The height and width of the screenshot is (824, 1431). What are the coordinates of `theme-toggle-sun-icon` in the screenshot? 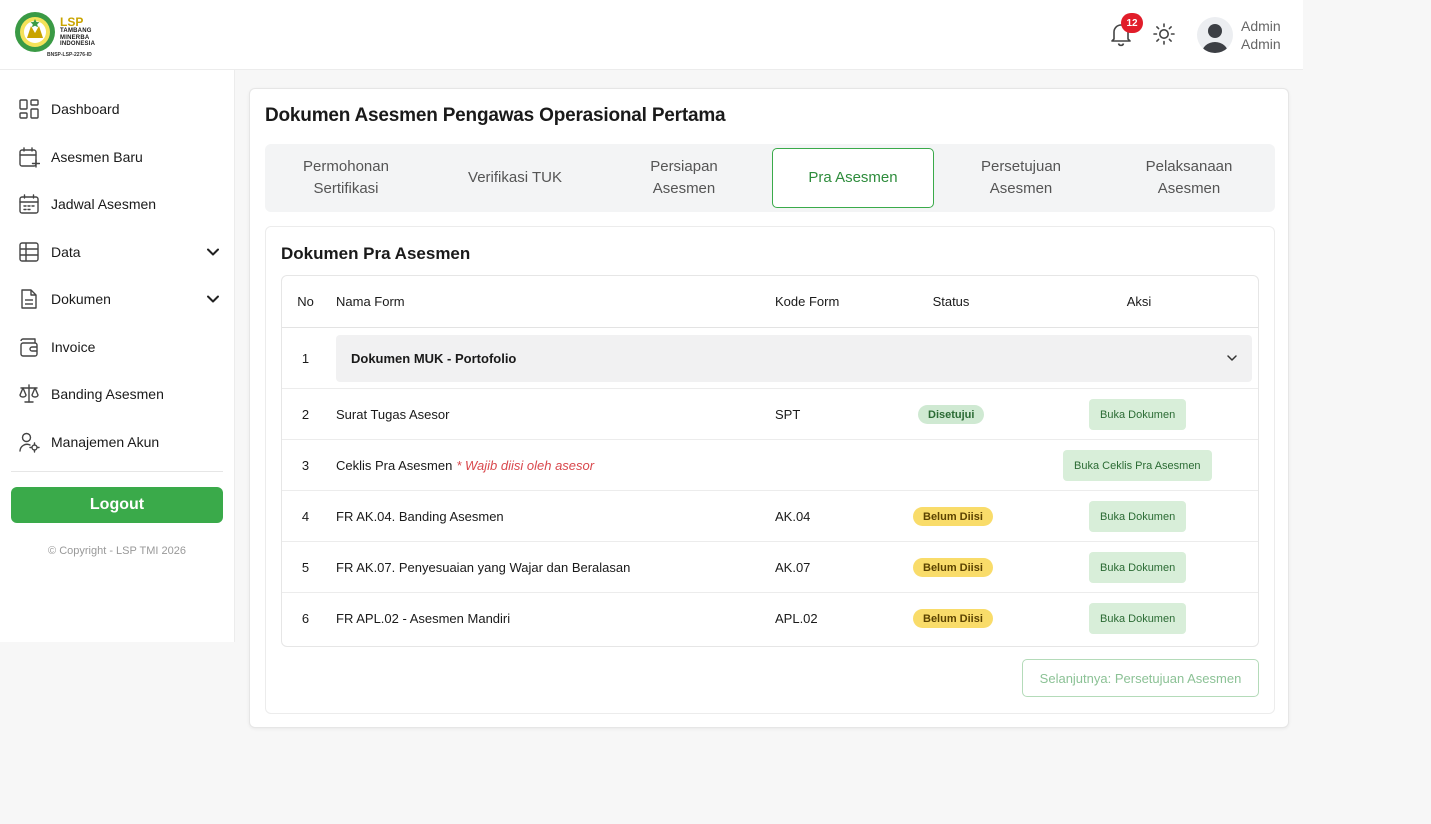 It's located at (1164, 34).